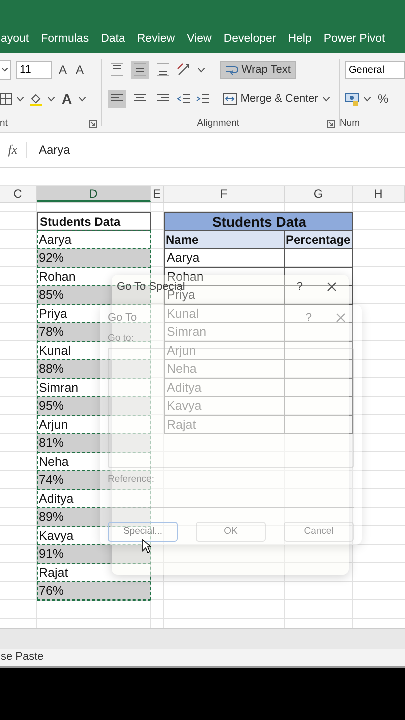  I want to click on ribbon-tab: Developer, so click(250, 39).